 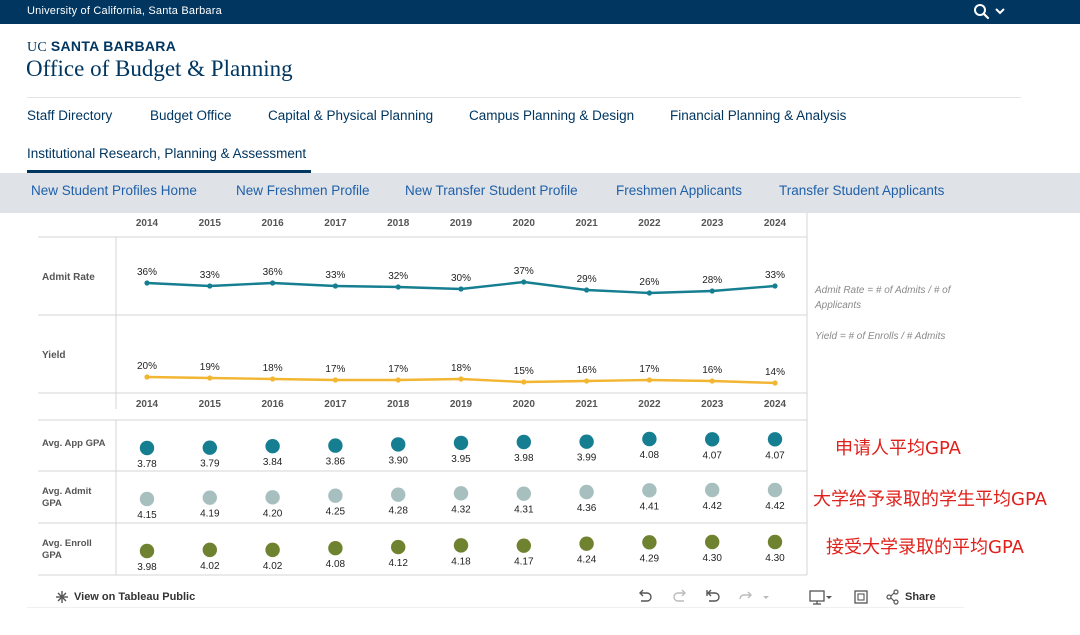 What do you see at coordinates (147, 272) in the screenshot?
I see `data-label: 36%` at bounding box center [147, 272].